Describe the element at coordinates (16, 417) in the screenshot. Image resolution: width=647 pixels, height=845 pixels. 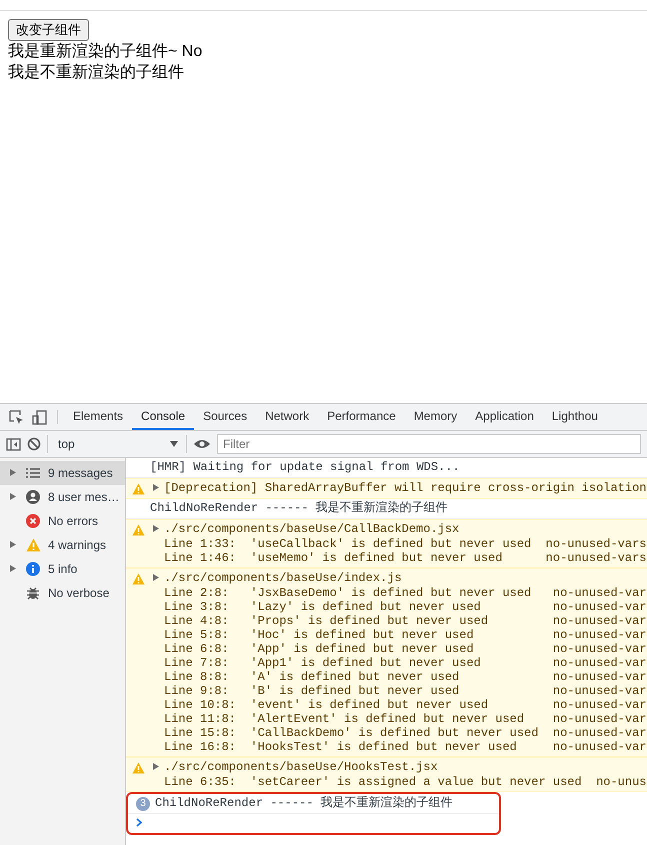
I see `inspect-icon` at that location.